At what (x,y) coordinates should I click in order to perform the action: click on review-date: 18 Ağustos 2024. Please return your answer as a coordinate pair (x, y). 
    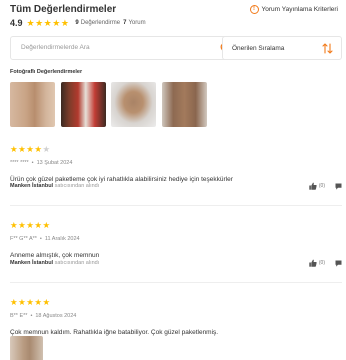
    Looking at the image, I should click on (56, 316).